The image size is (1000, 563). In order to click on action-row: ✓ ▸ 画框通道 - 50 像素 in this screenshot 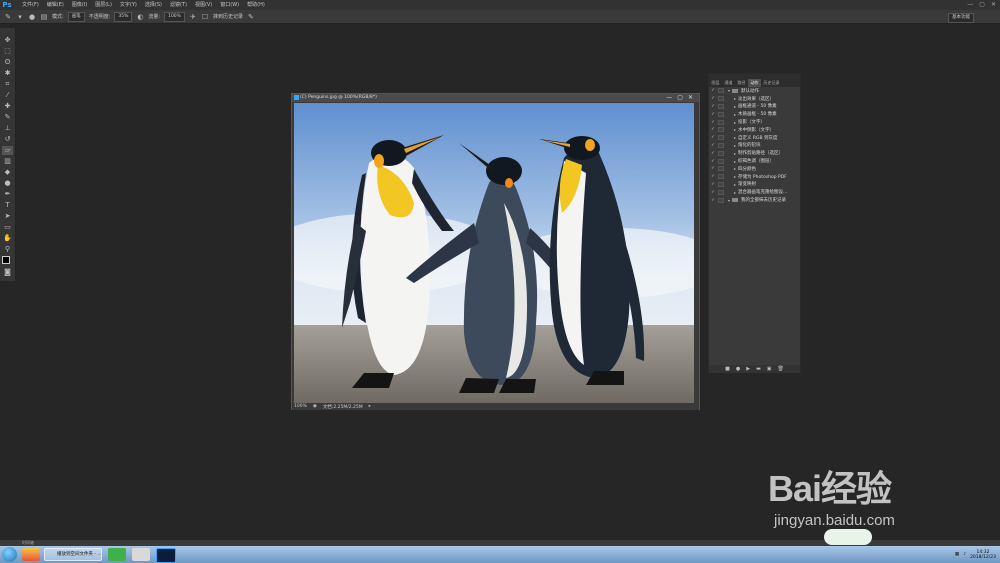, I will do `click(754, 107)`.